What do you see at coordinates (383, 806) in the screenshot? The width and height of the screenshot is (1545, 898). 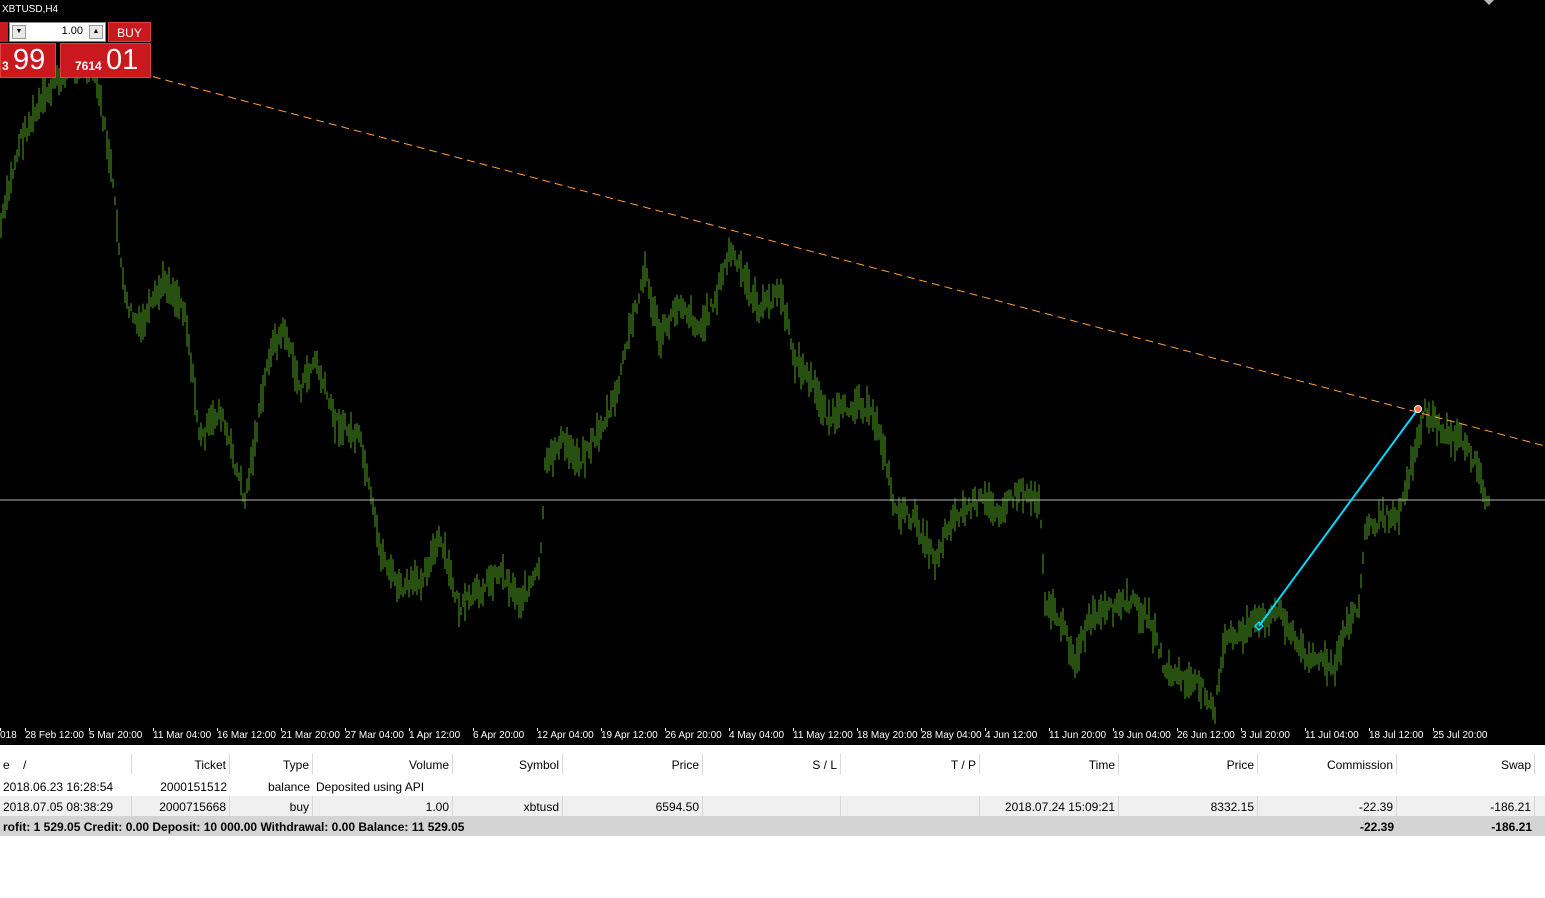 I see `cell-volume: 1.00` at bounding box center [383, 806].